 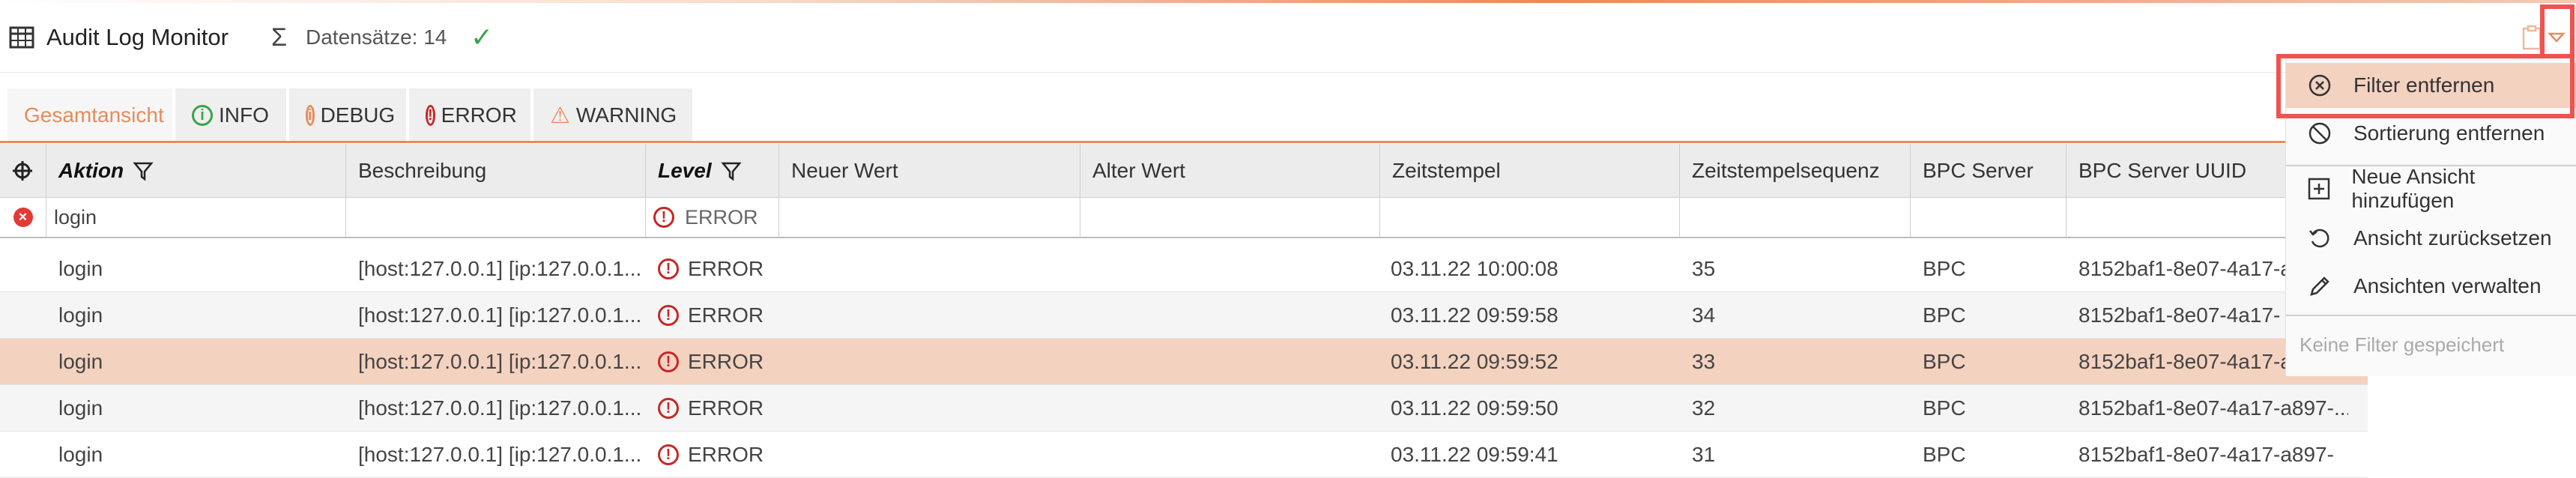 What do you see at coordinates (1988, 171) in the screenshot?
I see `column-header-bpc-server: BPC Server` at bounding box center [1988, 171].